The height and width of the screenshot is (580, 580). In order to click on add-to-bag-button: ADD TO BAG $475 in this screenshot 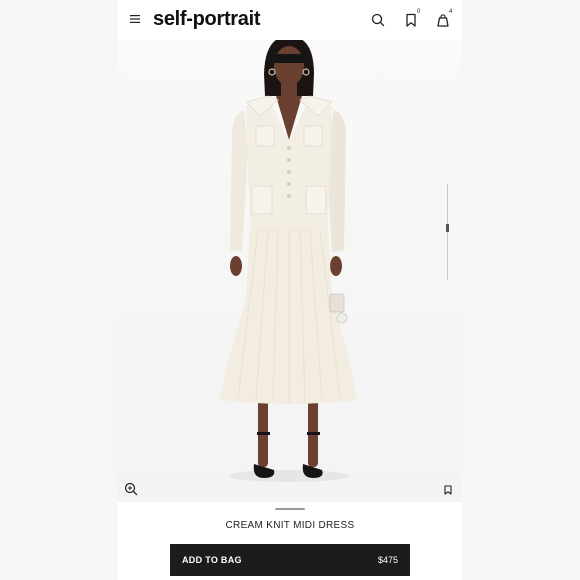, I will do `click(290, 560)`.